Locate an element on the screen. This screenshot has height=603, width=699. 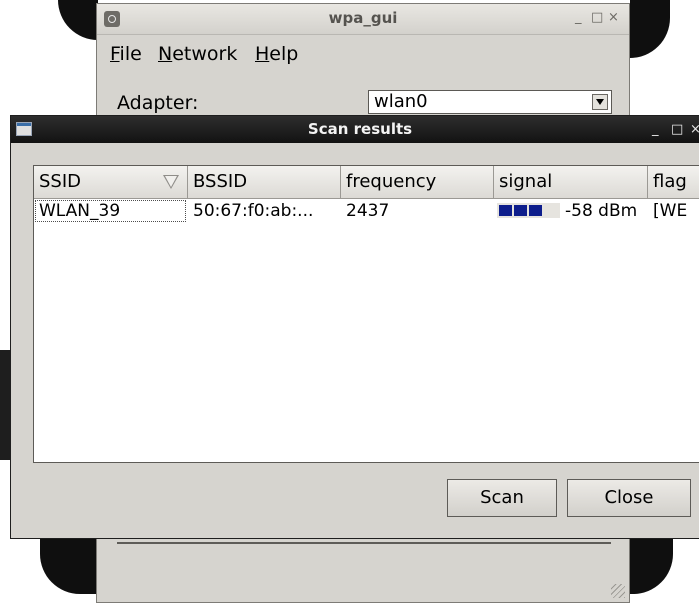
column-header-ssid: SSID is located at coordinates (111, 182).